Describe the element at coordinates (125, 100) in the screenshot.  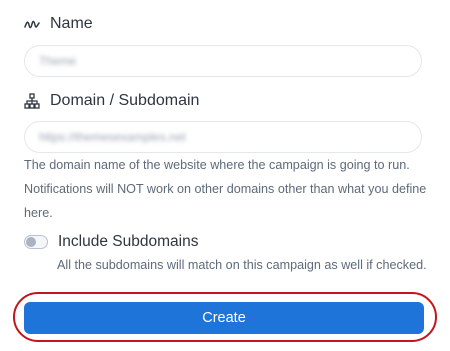
I see `domain-label: Domain / Subdomain` at that location.